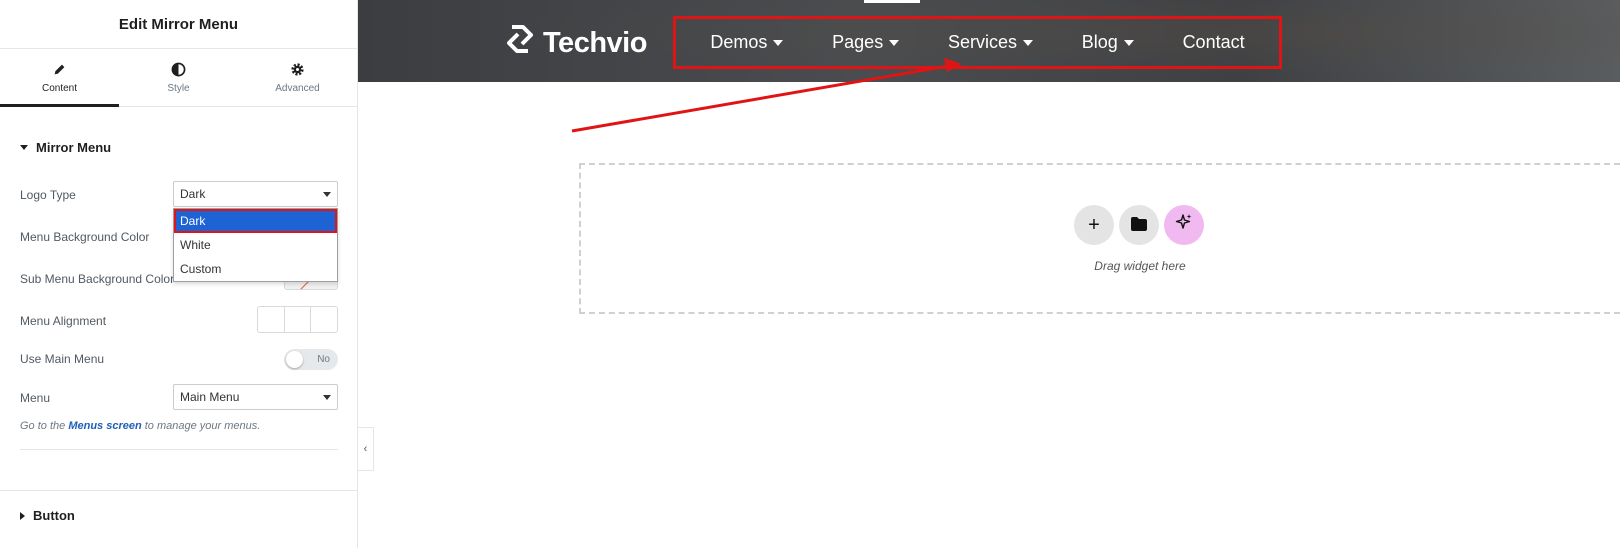 This screenshot has width=1620, height=548. What do you see at coordinates (1140, 266) in the screenshot?
I see `dropzone-text: Drag widget here` at bounding box center [1140, 266].